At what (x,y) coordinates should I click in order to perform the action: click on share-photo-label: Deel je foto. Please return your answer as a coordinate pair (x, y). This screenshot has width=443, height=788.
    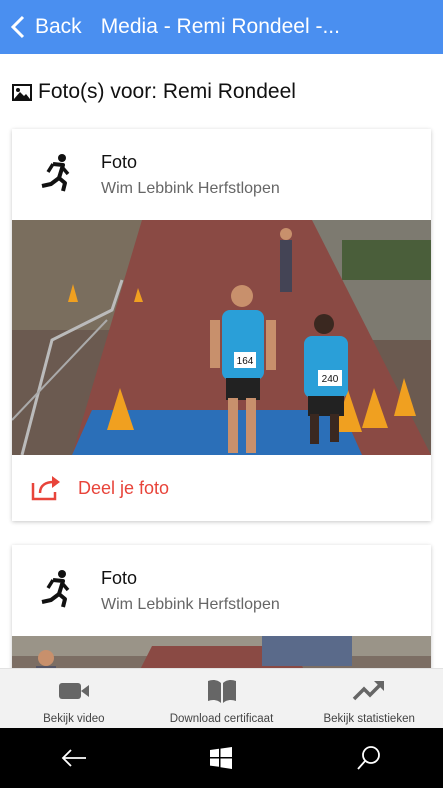
    Looking at the image, I should click on (124, 487).